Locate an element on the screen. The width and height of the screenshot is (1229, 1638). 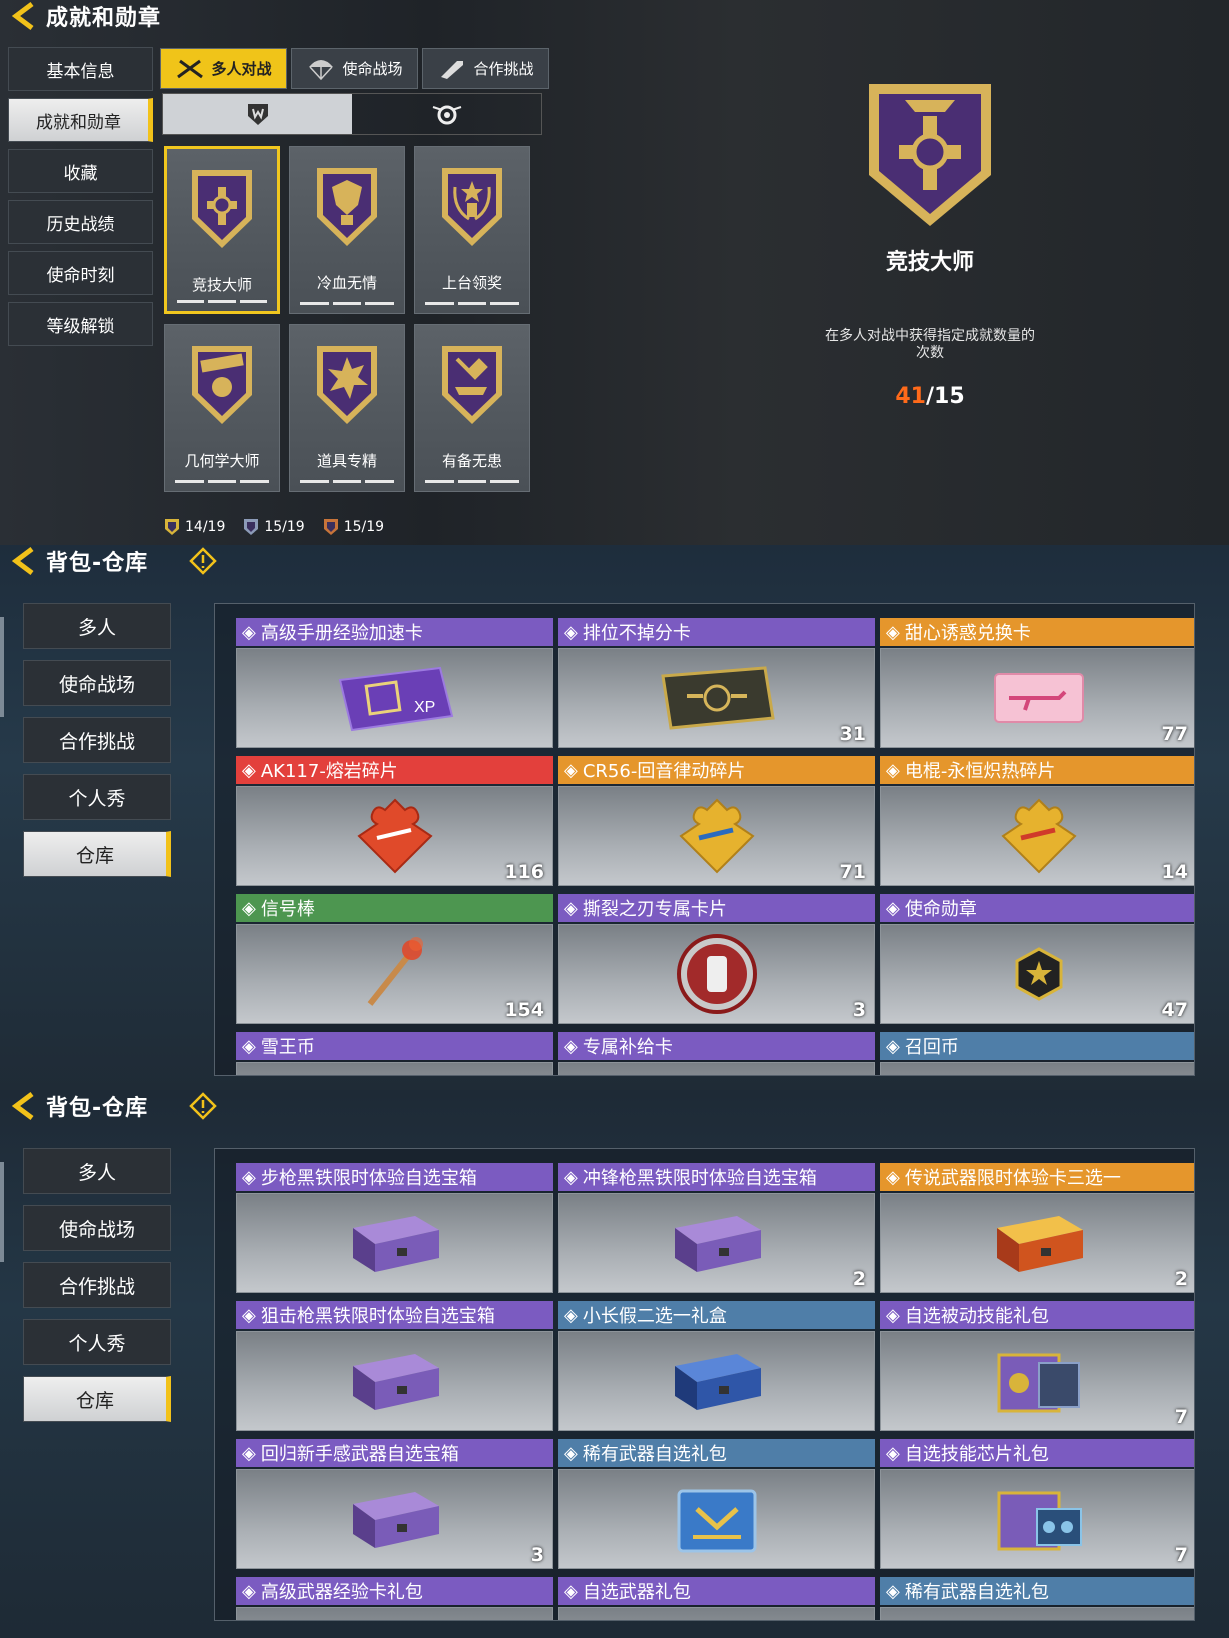
tab-medals is located at coordinates (257, 114).